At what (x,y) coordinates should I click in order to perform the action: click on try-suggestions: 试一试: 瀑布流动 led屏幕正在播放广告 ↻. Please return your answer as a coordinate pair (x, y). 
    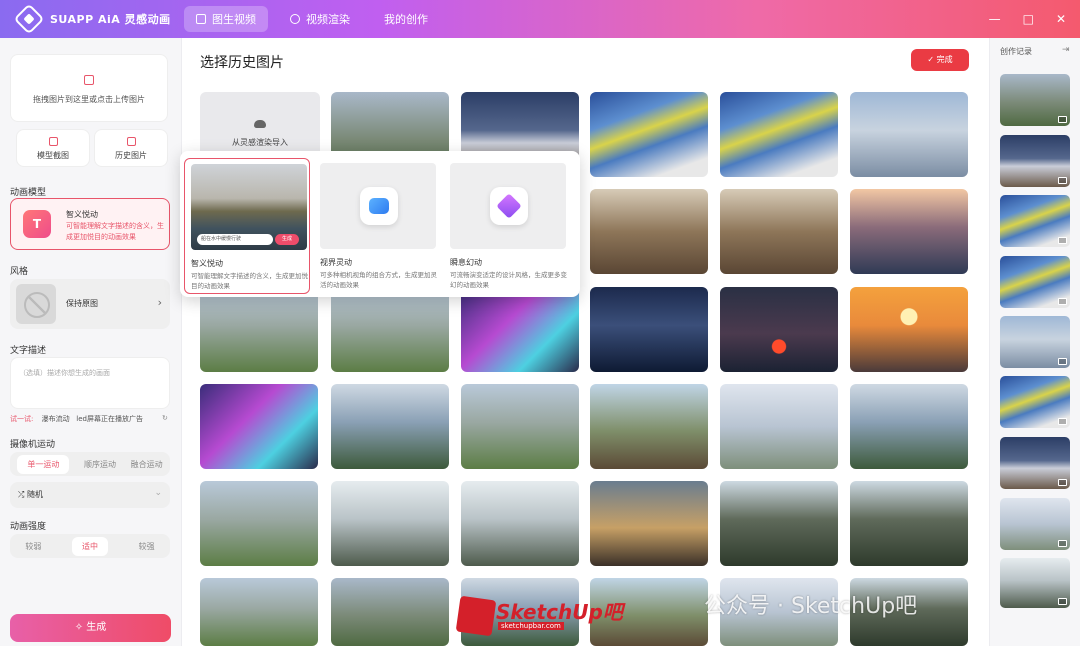
    Looking at the image, I should click on (89, 419).